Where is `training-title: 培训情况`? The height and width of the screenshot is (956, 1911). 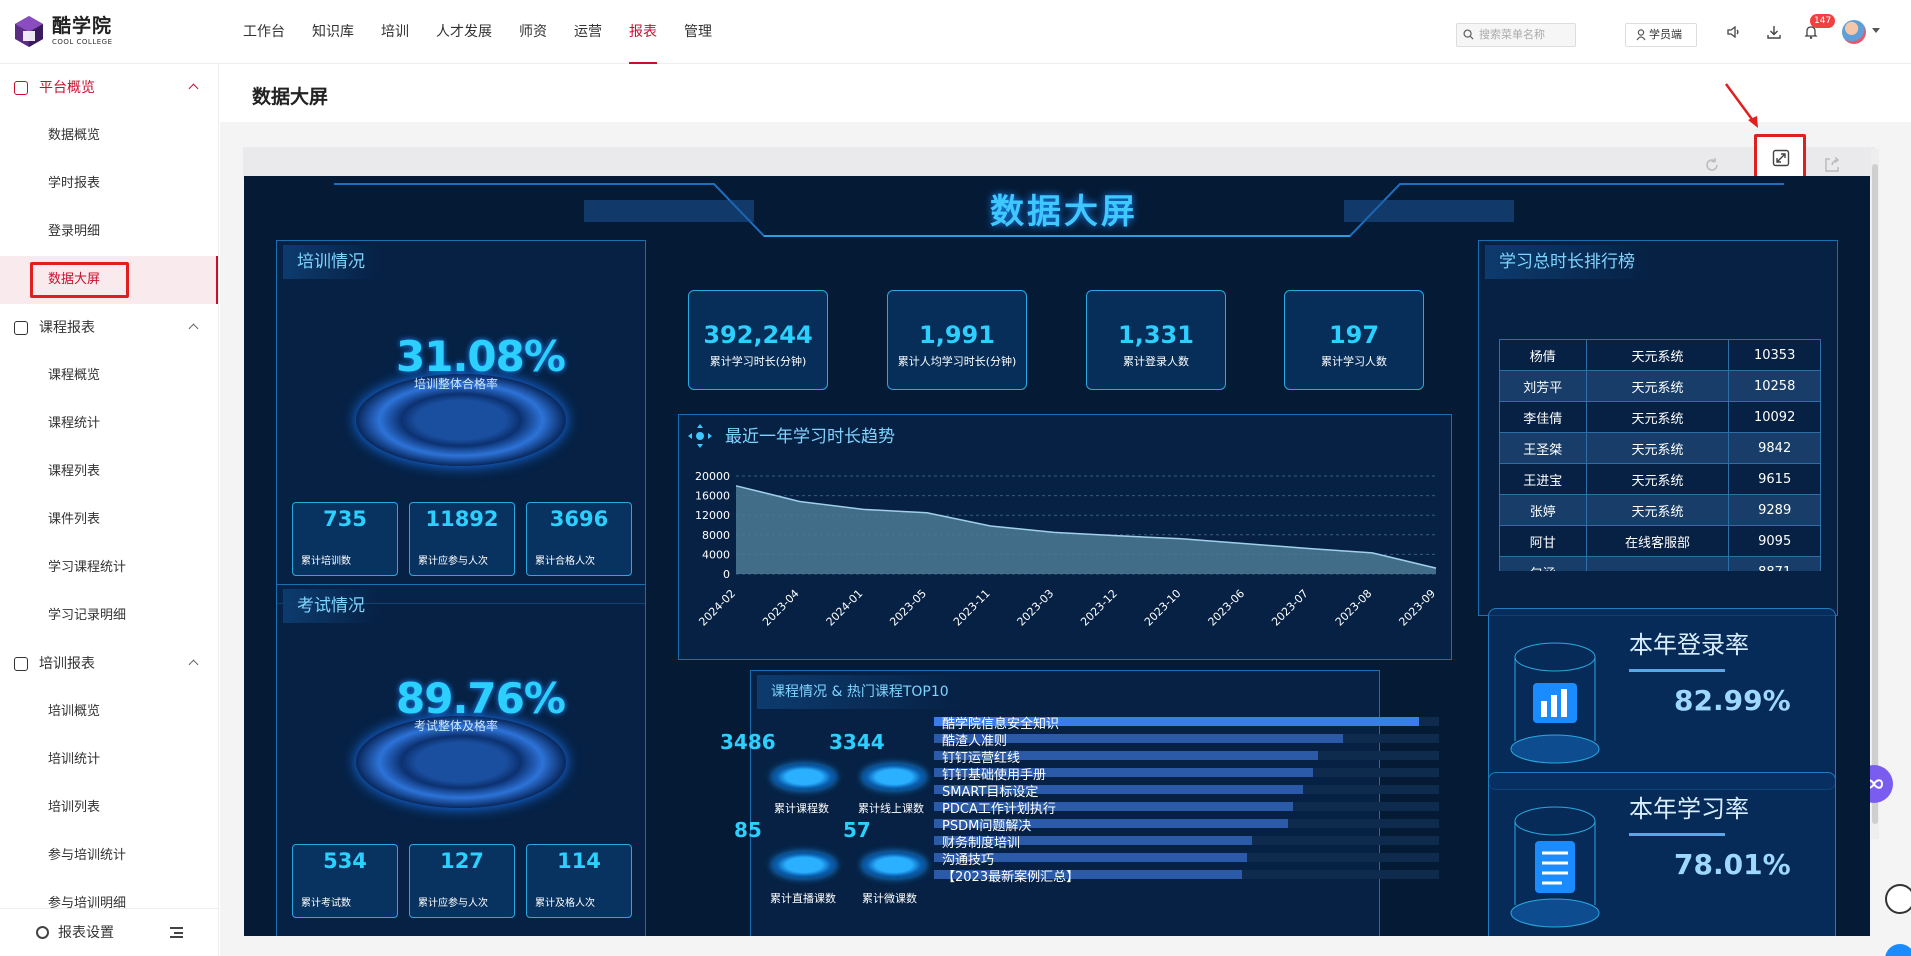
training-title: 培训情况 is located at coordinates (331, 262).